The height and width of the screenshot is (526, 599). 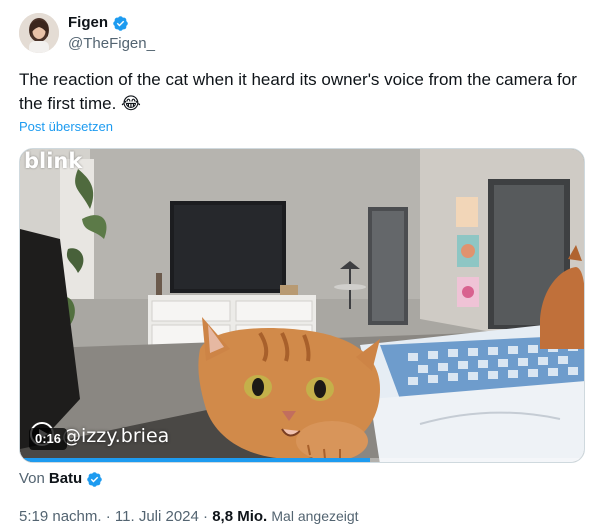 What do you see at coordinates (240, 516) in the screenshot?
I see `views-count: 8,8 Mio.` at bounding box center [240, 516].